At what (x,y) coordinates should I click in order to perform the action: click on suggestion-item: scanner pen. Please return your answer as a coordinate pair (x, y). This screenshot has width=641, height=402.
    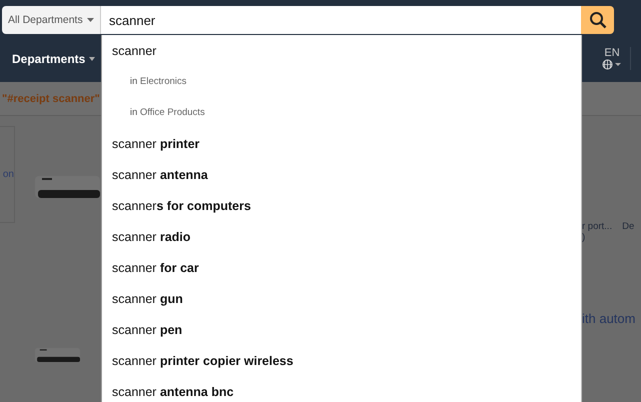
    Looking at the image, I should click on (341, 329).